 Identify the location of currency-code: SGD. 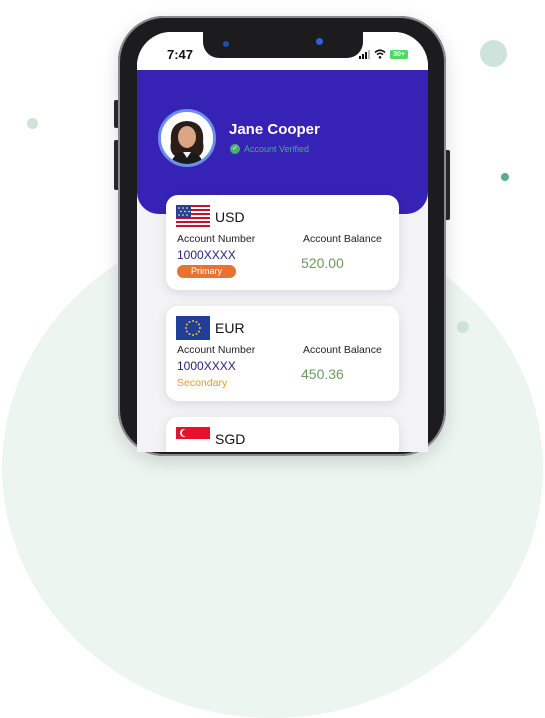
(230, 439).